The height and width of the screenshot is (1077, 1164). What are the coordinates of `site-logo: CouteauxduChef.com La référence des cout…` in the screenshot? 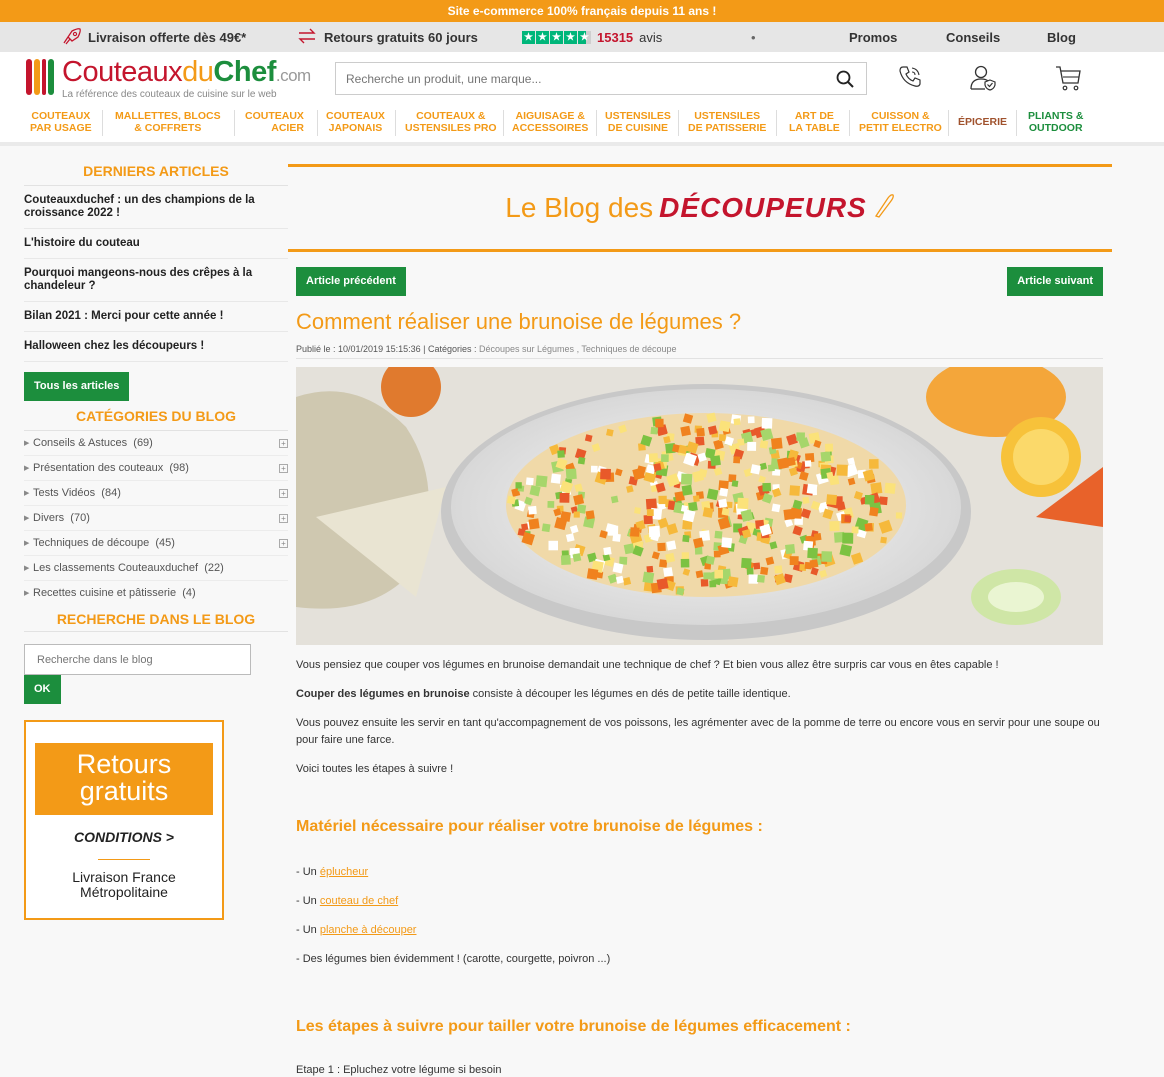 It's located at (168, 78).